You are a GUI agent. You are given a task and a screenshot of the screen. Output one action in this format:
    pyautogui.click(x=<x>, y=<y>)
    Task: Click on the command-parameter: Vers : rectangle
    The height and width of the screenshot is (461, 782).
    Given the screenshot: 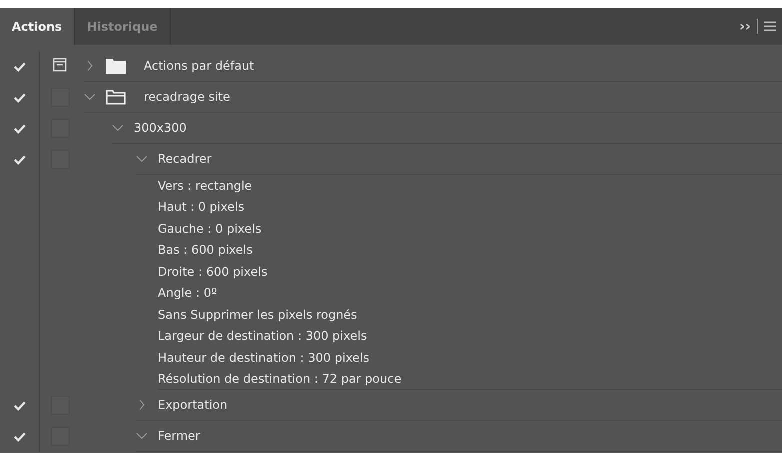 What is the action you would take?
    pyautogui.click(x=205, y=185)
    